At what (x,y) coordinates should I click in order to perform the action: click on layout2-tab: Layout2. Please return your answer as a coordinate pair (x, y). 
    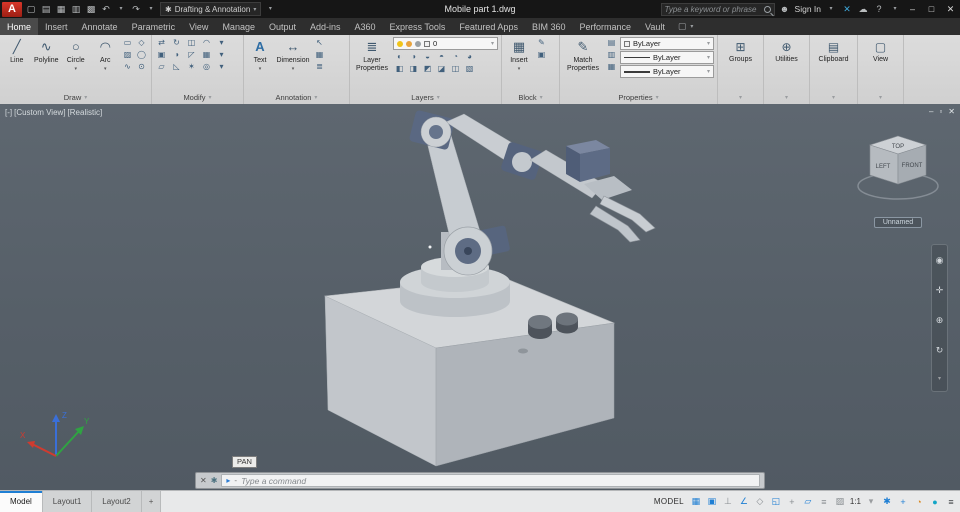
    Looking at the image, I should click on (117, 501).